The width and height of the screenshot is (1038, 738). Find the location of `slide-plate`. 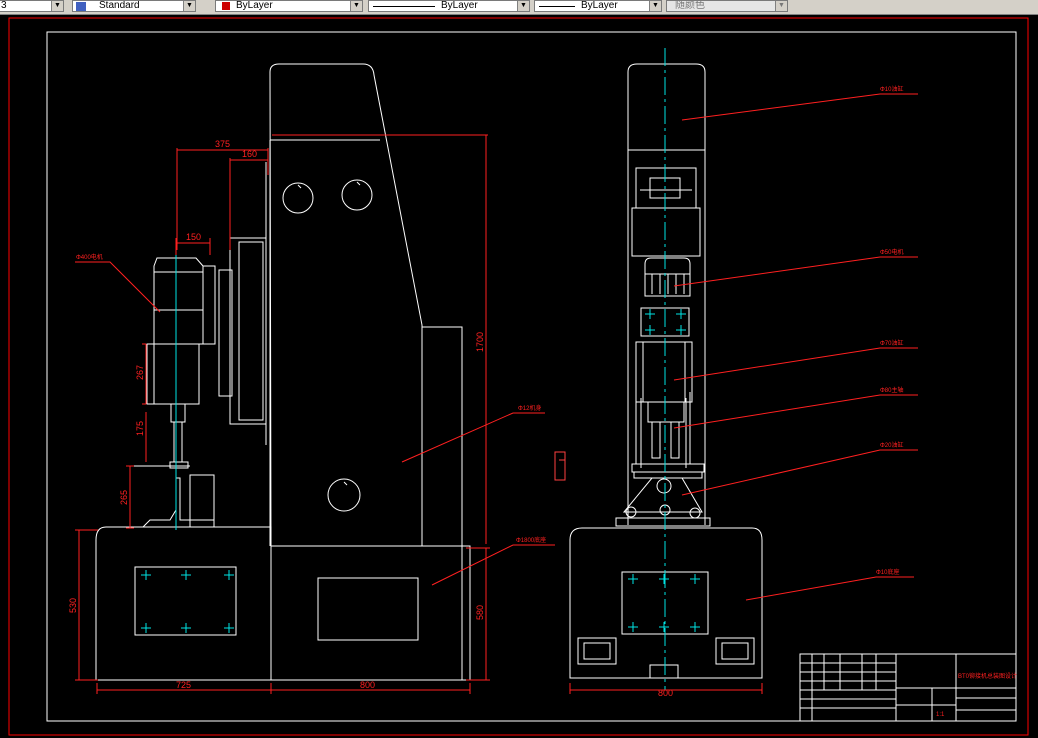

slide-plate is located at coordinates (248, 331).